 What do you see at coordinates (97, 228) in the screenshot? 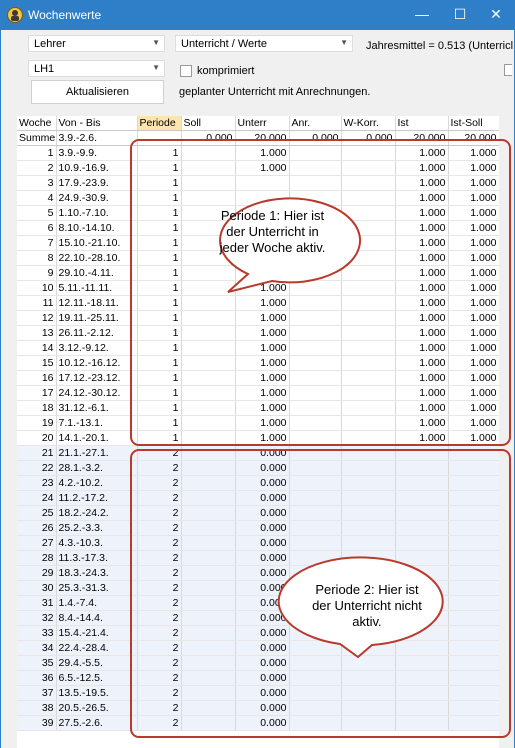
I see `table-cell: 8.10.-14.10.` at bounding box center [97, 228].